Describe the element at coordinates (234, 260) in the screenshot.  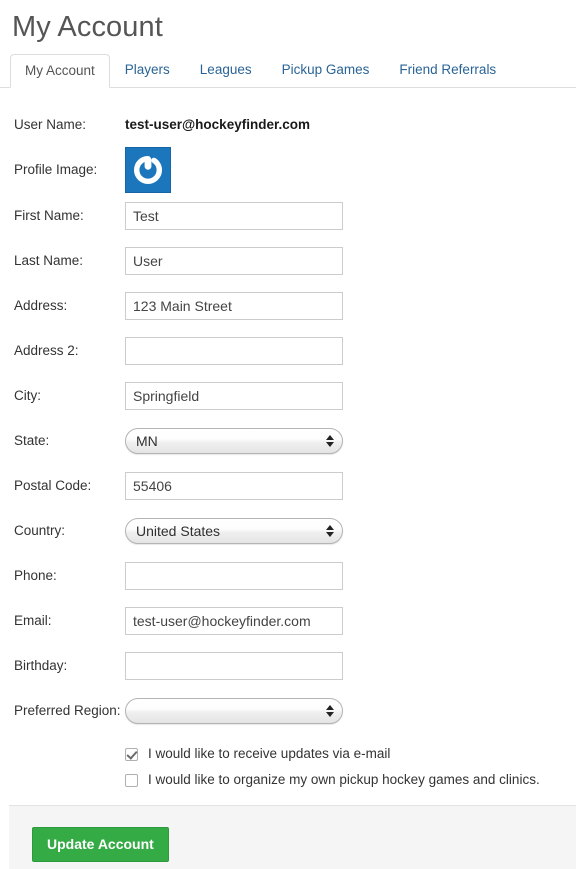
I see `last-name-input` at that location.